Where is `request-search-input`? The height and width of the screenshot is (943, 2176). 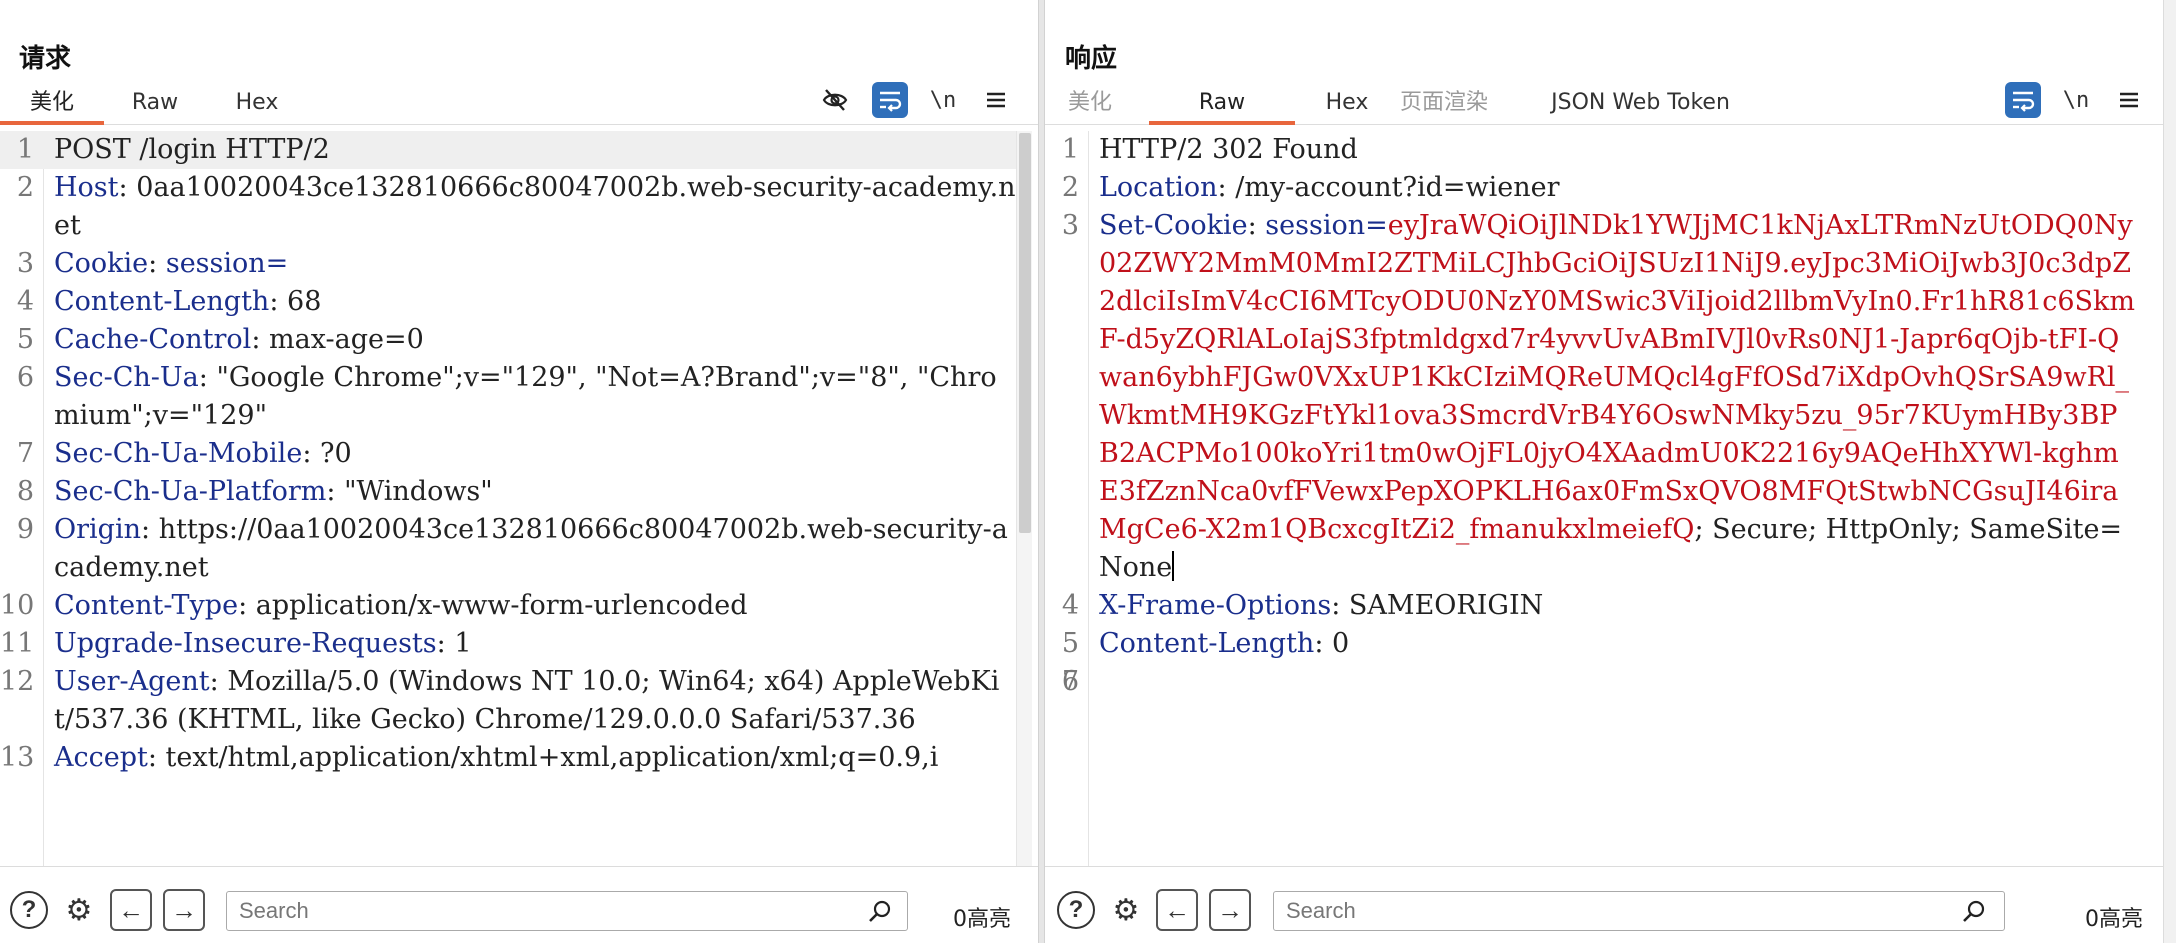 request-search-input is located at coordinates (567, 911).